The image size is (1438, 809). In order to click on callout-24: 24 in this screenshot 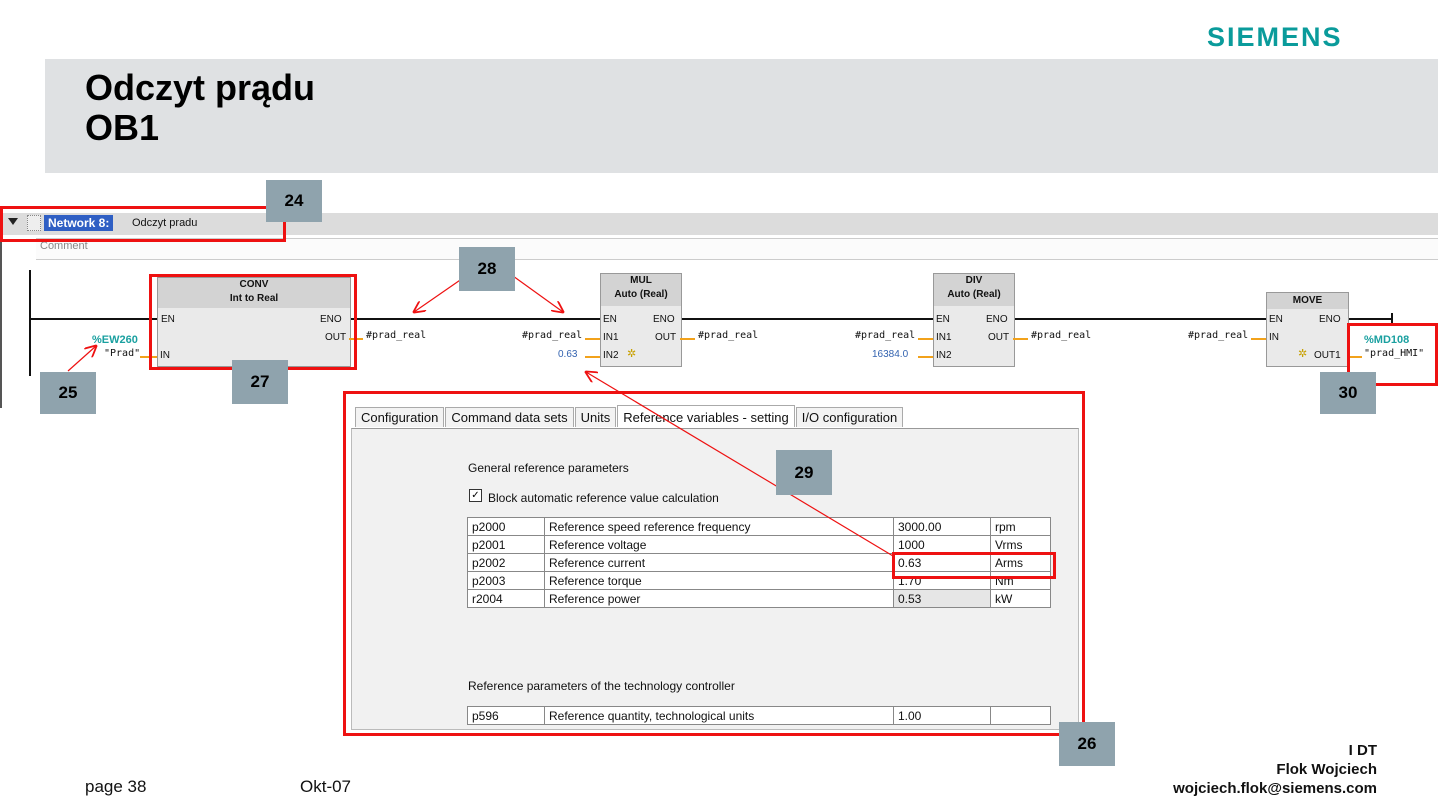, I will do `click(294, 201)`.